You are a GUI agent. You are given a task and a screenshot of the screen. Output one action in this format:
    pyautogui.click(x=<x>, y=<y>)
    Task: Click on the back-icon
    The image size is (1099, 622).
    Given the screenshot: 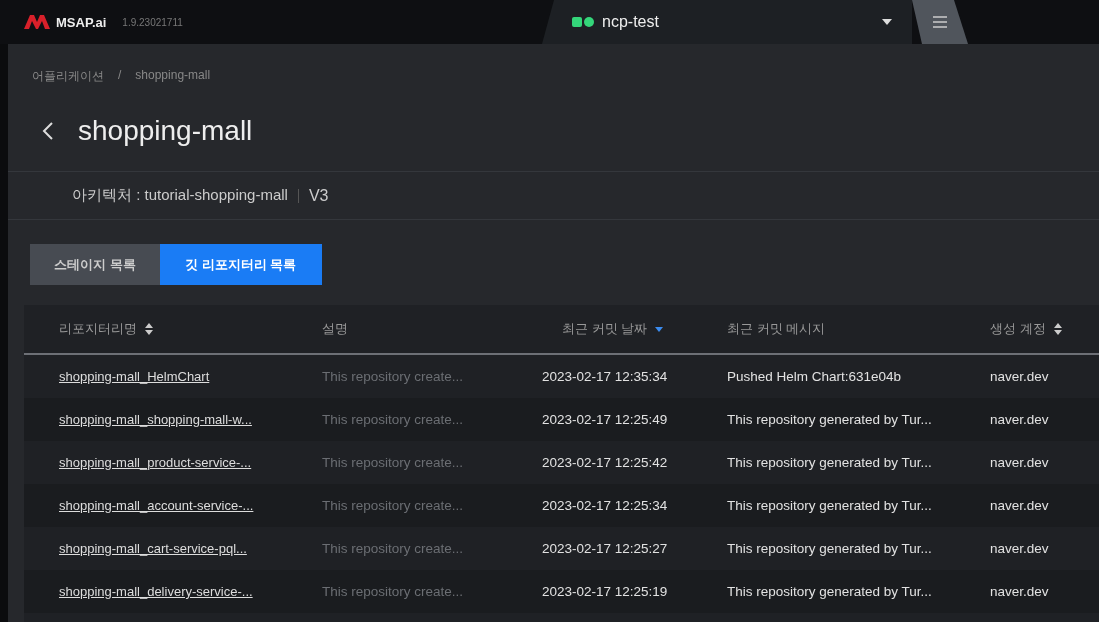 What is the action you would take?
    pyautogui.click(x=48, y=131)
    